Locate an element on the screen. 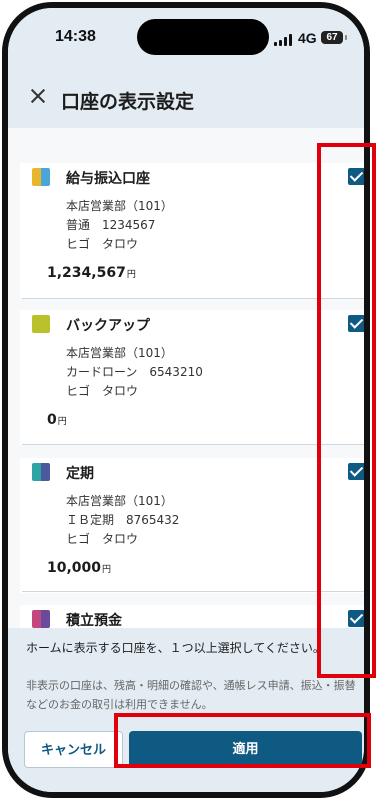 The width and height of the screenshot is (384, 810). selection-notice: ホームに表示する口座を、１つ以上選択してください。 is located at coordinates (175, 648).